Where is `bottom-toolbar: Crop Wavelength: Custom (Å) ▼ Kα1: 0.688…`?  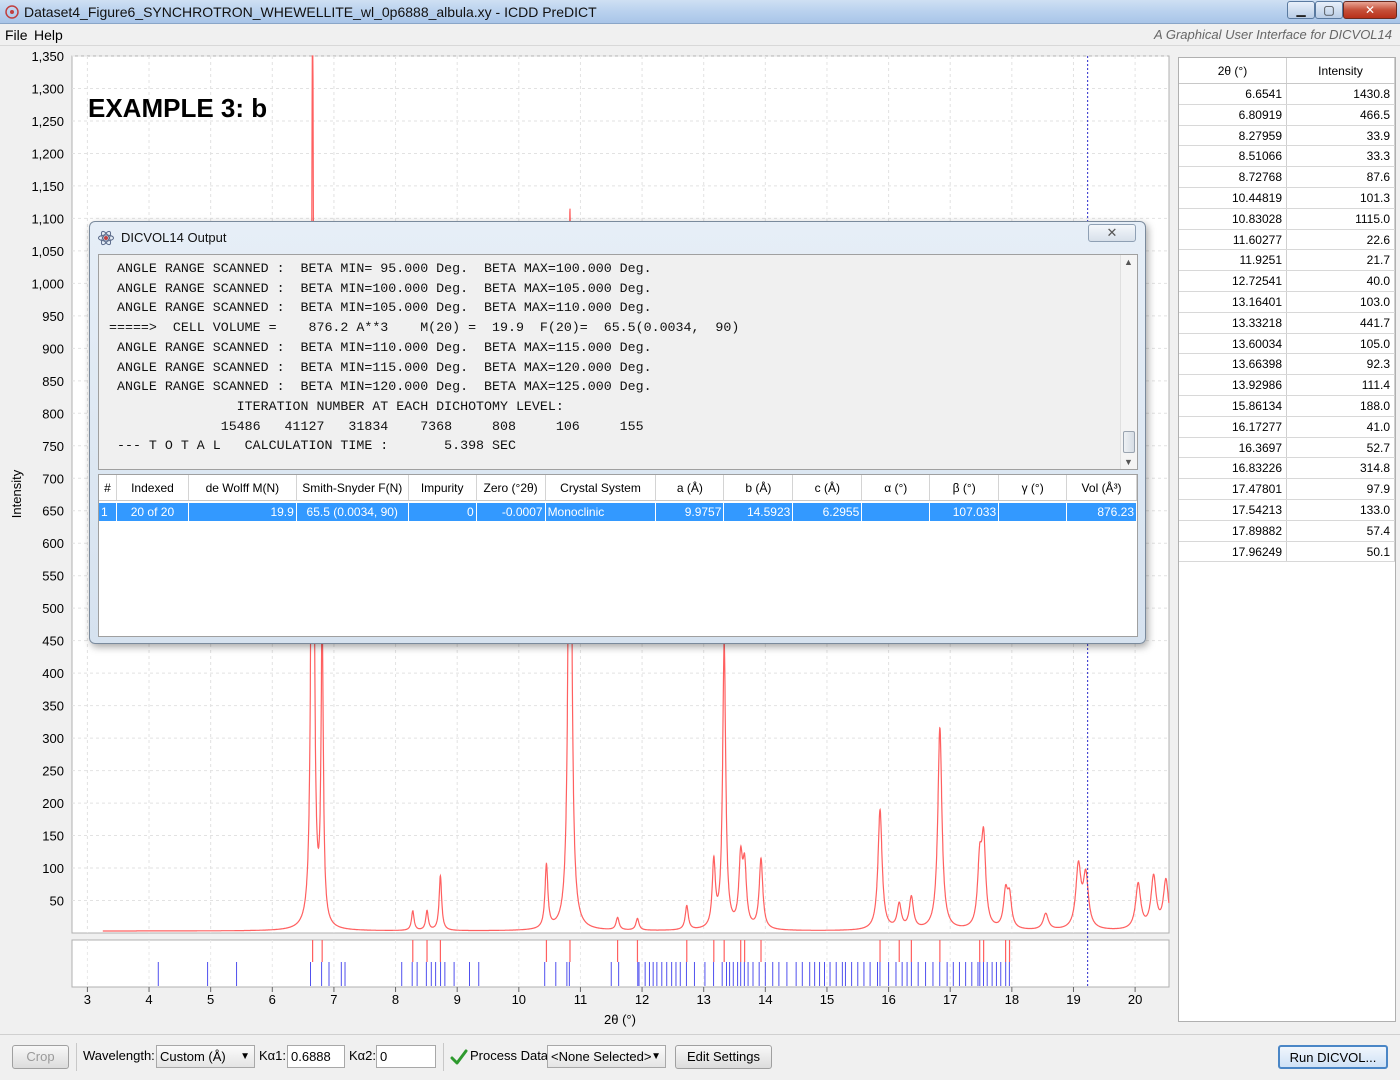
bottom-toolbar: Crop Wavelength: Custom (Å) ▼ Kα1: 0.688… is located at coordinates (700, 1057).